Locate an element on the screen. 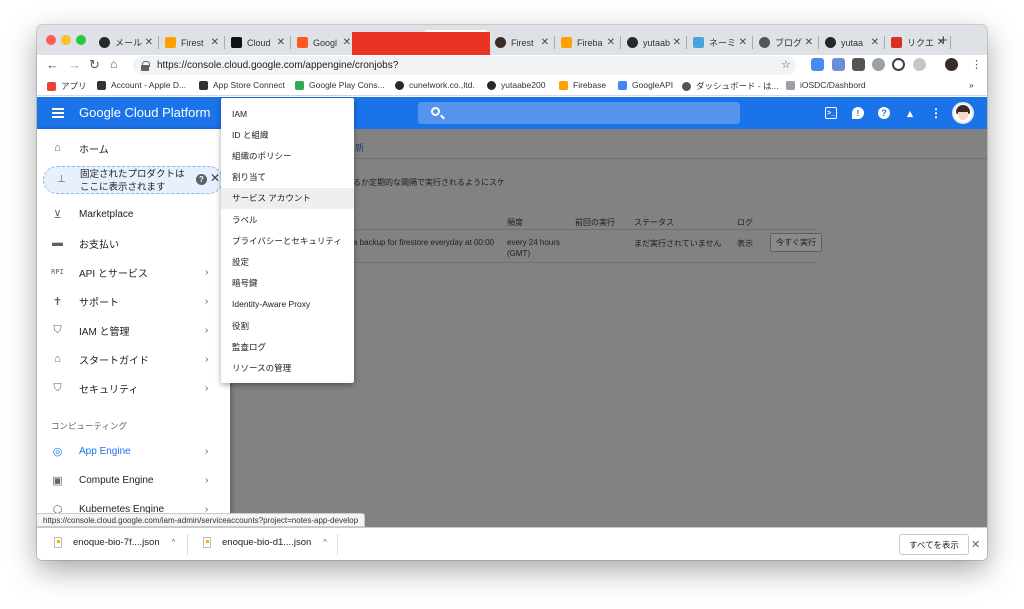 The image size is (1024, 609). iam-menu-item: プライバシーとセキュリティ is located at coordinates (287, 240).